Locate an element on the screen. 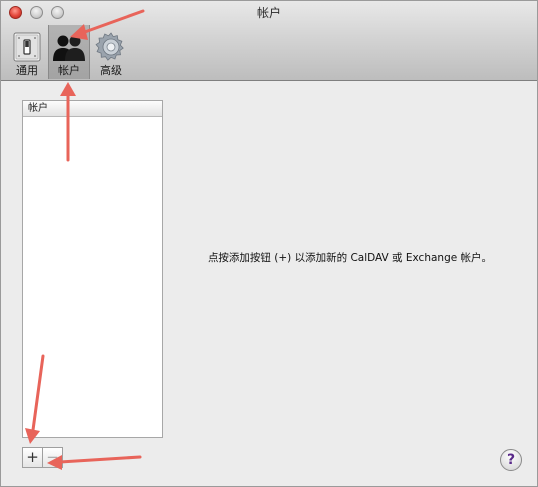  toolbar-item-label: 通用 is located at coordinates (27, 70).